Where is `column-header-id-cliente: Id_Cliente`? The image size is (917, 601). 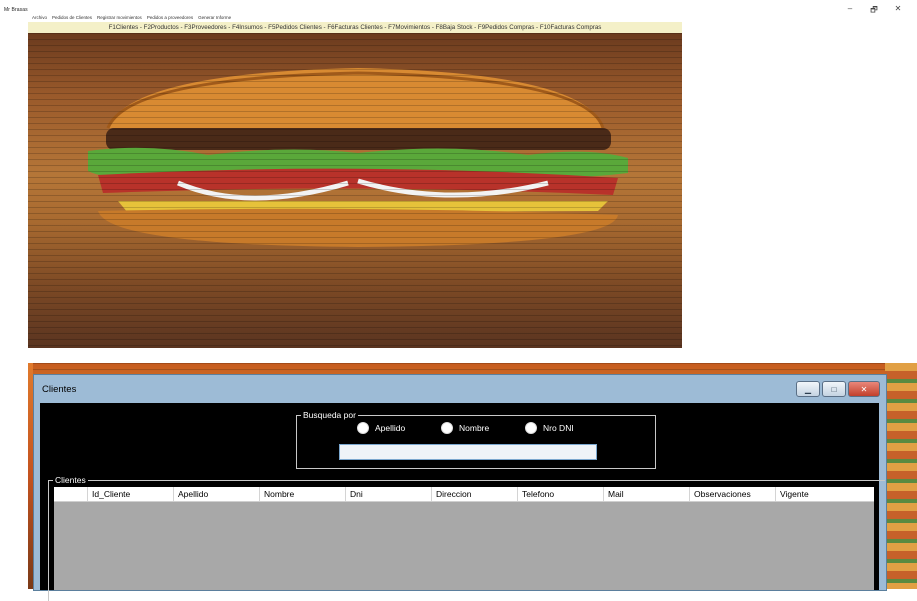 column-header-id-cliente: Id_Cliente is located at coordinates (131, 494).